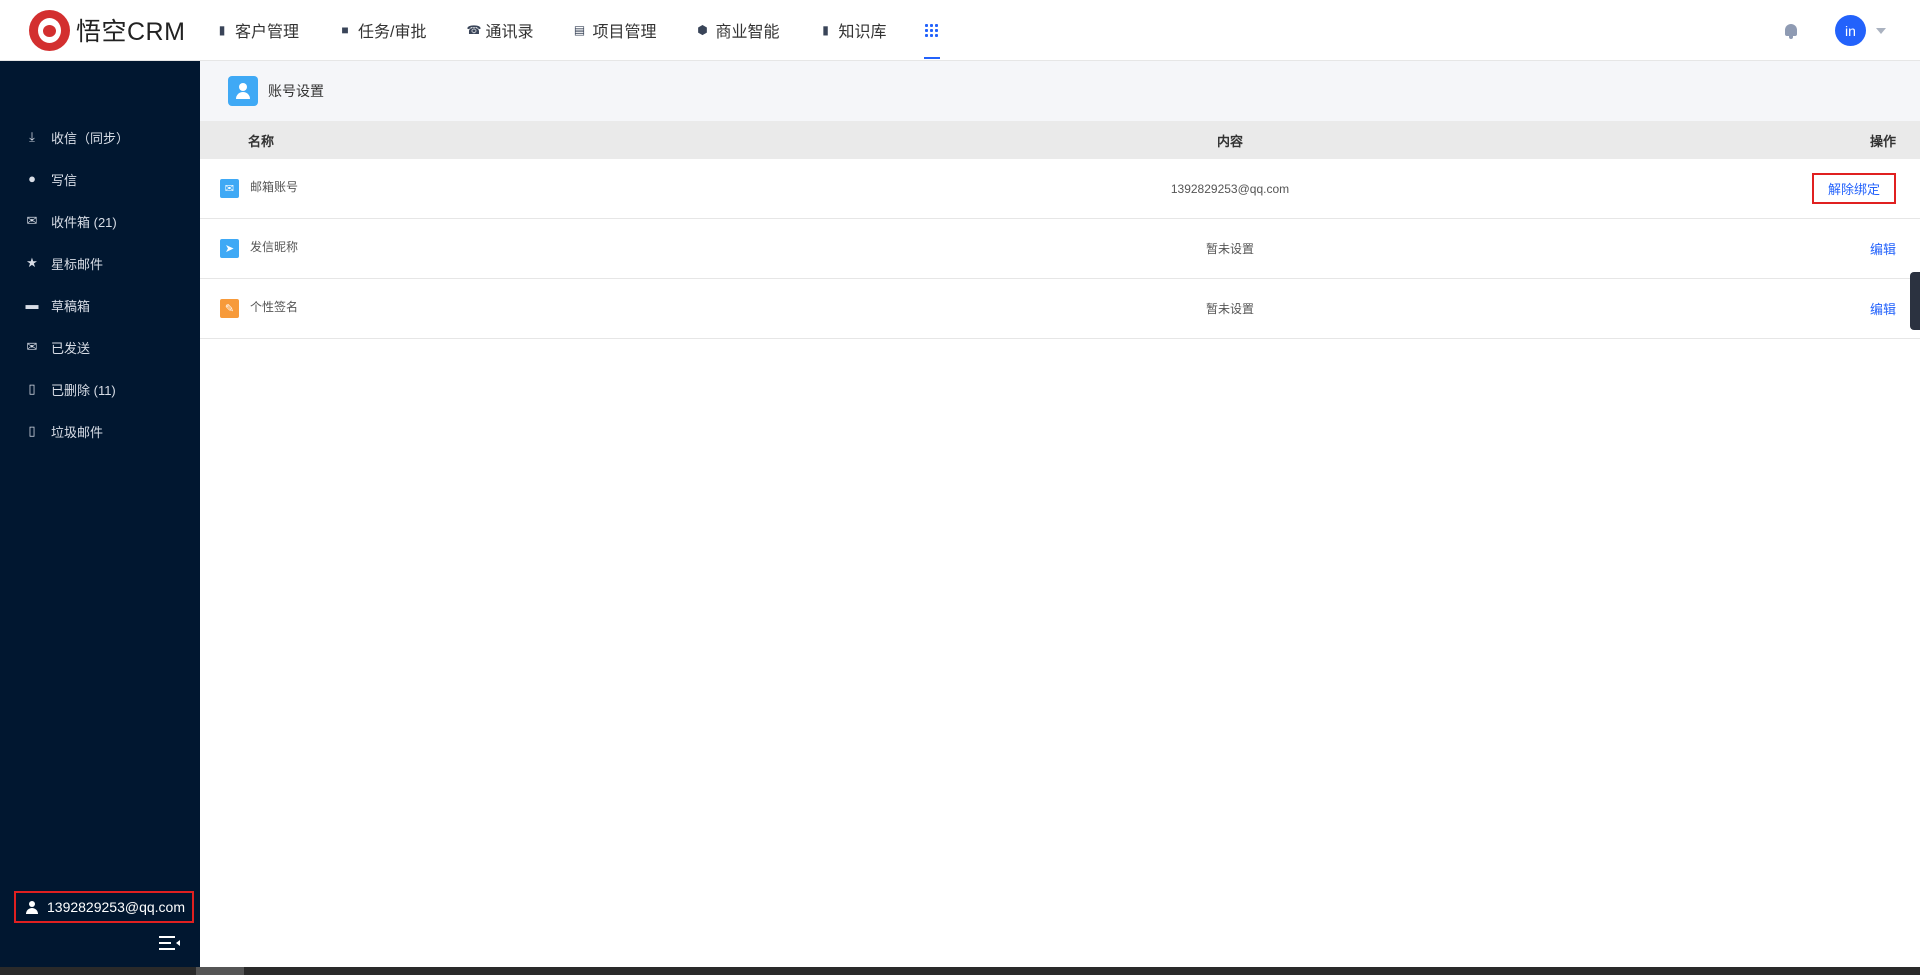 The height and width of the screenshot is (975, 1920). I want to click on logo: 悟空CRM, so click(116, 30).